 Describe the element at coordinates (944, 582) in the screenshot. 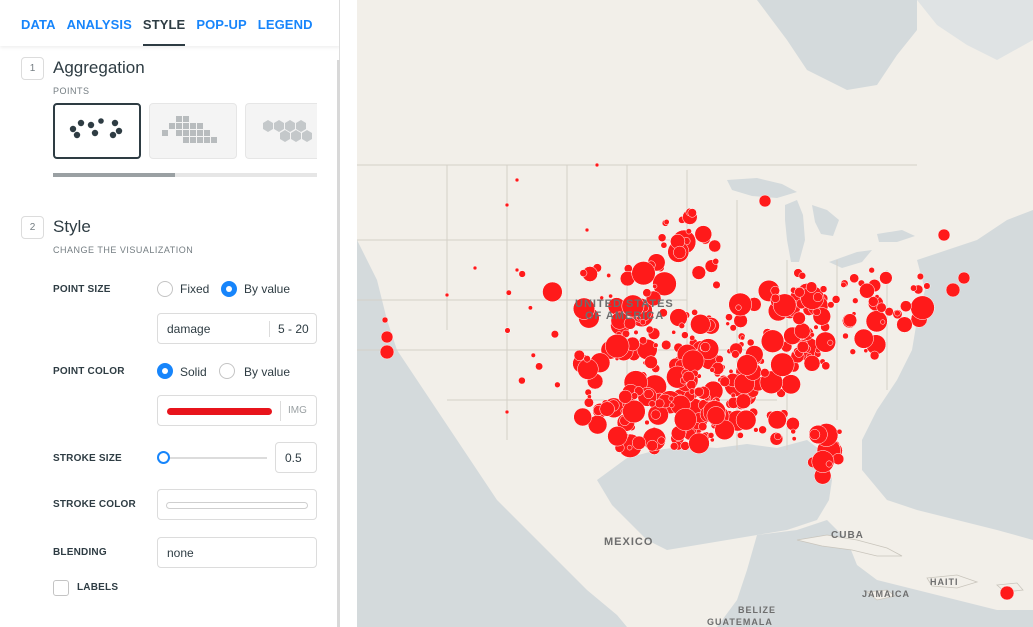

I see `map-label-haiti: HAITI` at that location.